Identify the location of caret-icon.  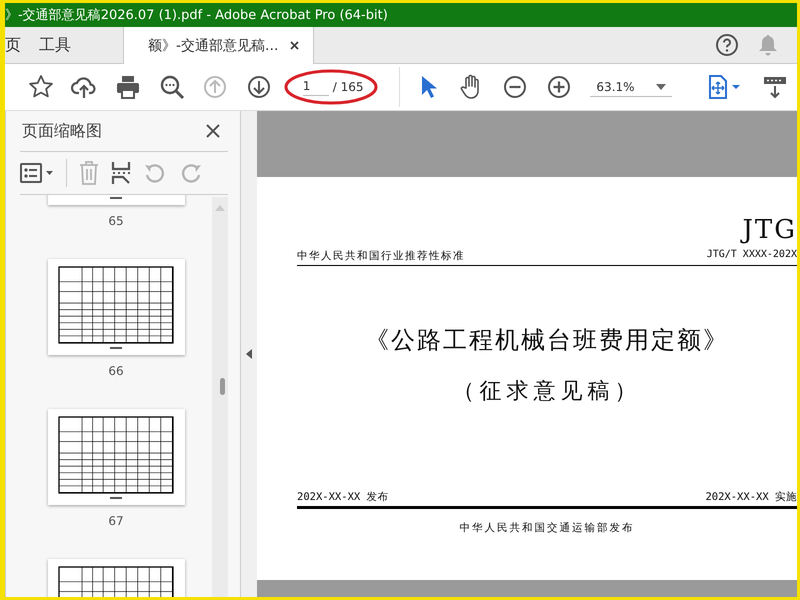
(661, 87).